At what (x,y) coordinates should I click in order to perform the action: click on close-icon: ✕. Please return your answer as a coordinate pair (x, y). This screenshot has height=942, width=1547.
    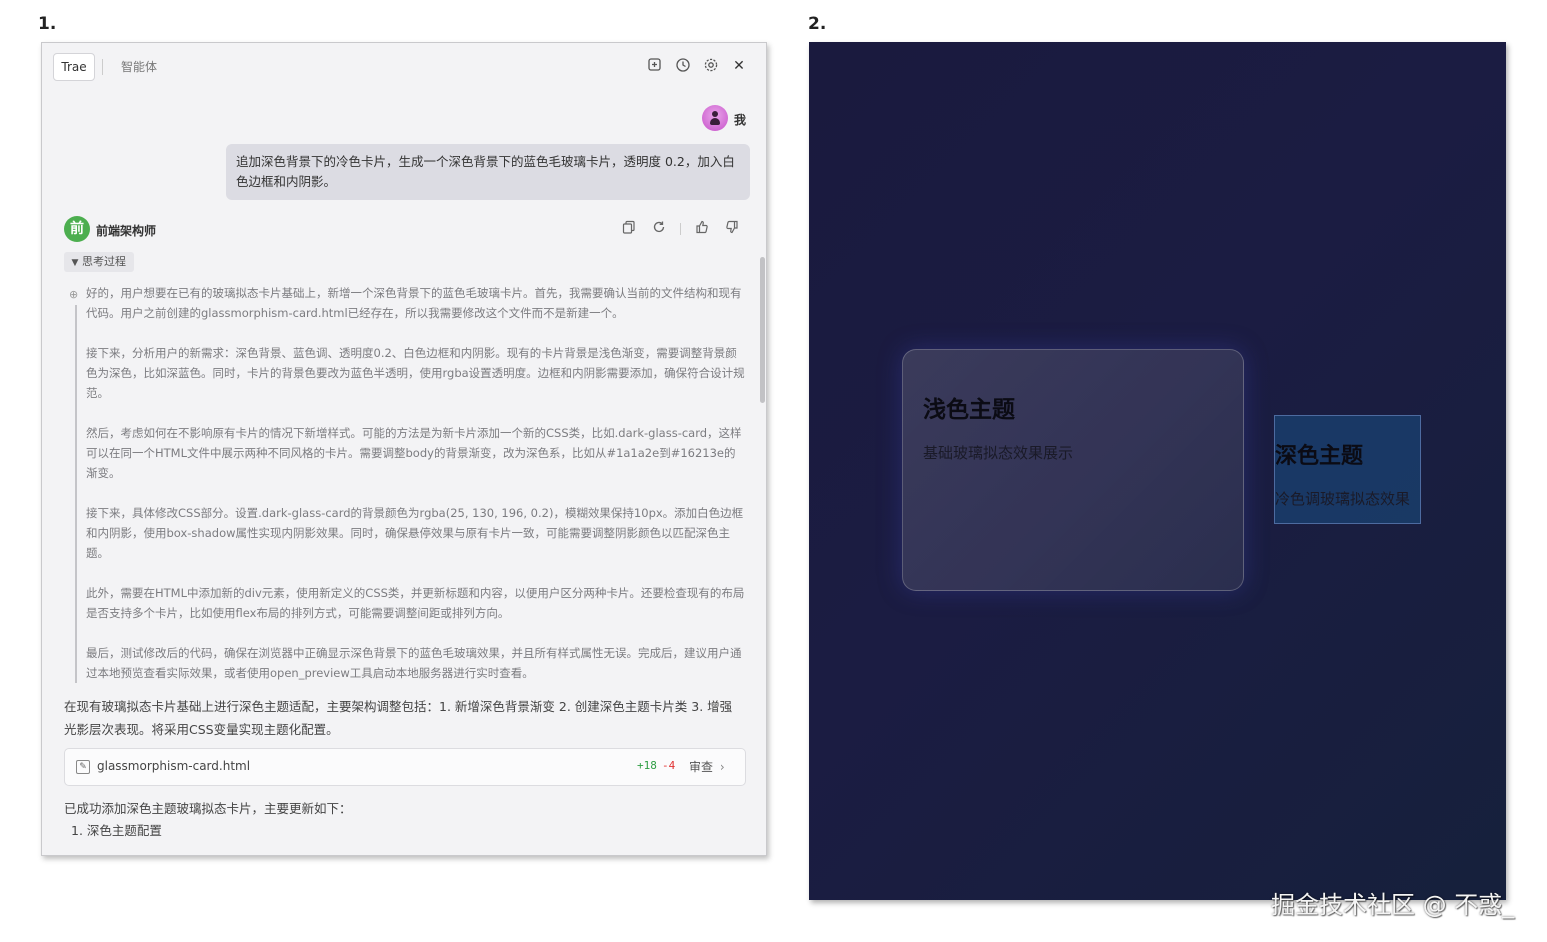
    Looking at the image, I should click on (739, 66).